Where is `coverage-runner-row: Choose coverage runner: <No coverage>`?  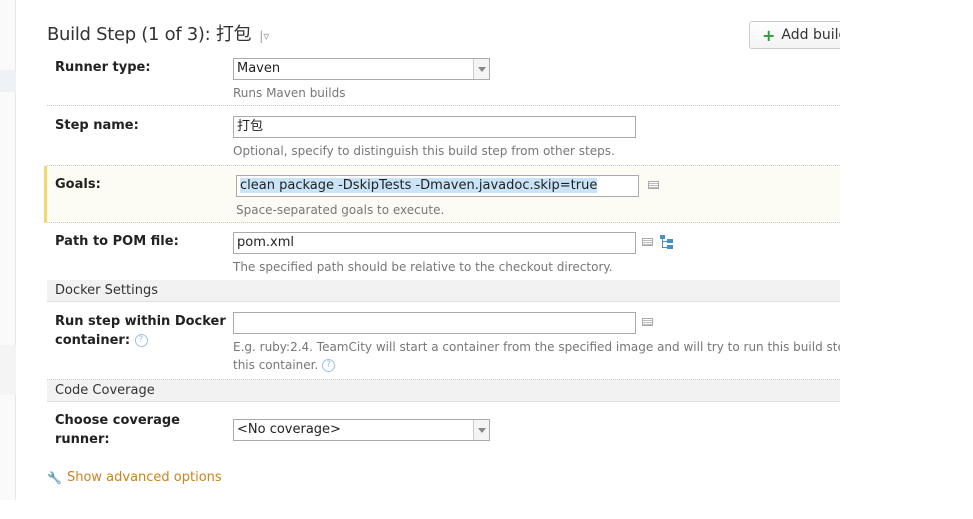
coverage-runner-row: Choose coverage runner: <No coverage> is located at coordinates (443, 429).